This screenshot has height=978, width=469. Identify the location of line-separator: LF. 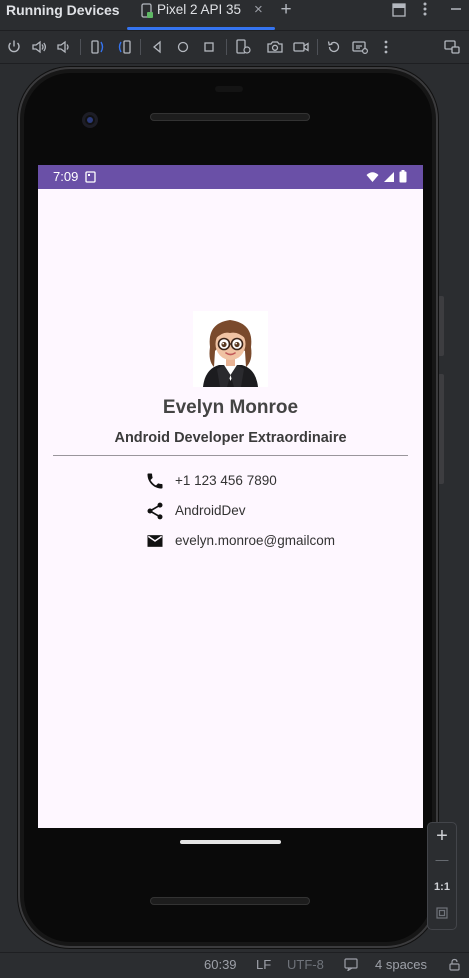
(263, 964).